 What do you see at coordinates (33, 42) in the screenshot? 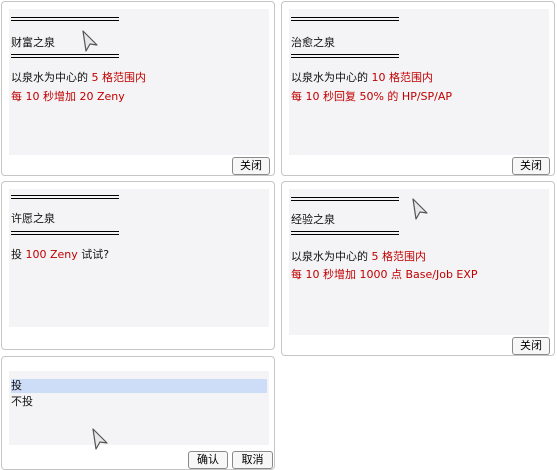
I see `dialog-title: 财富之泉` at bounding box center [33, 42].